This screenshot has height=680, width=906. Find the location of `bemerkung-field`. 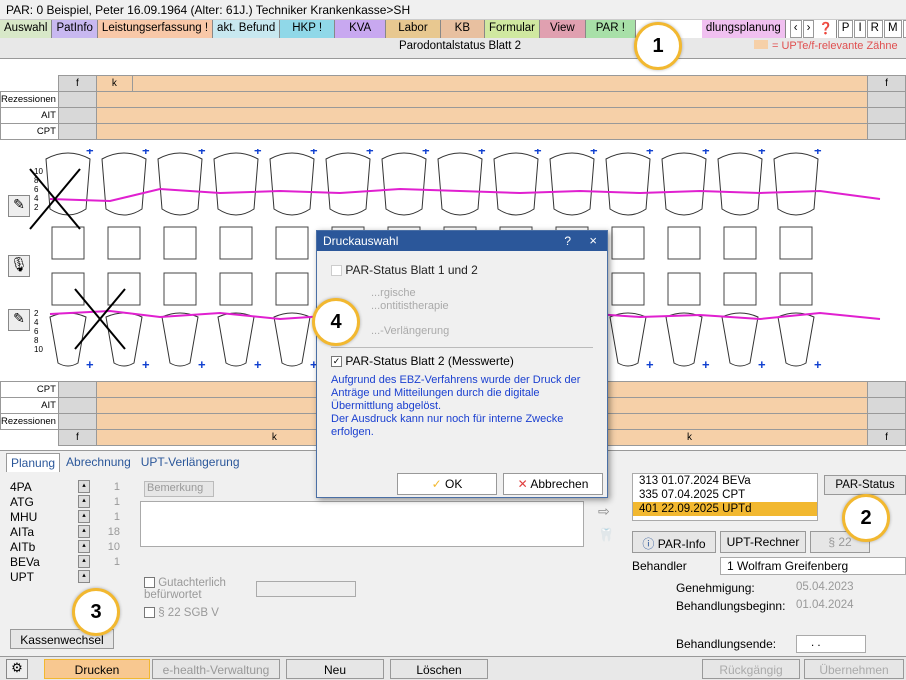

bemerkung-field is located at coordinates (362, 524).